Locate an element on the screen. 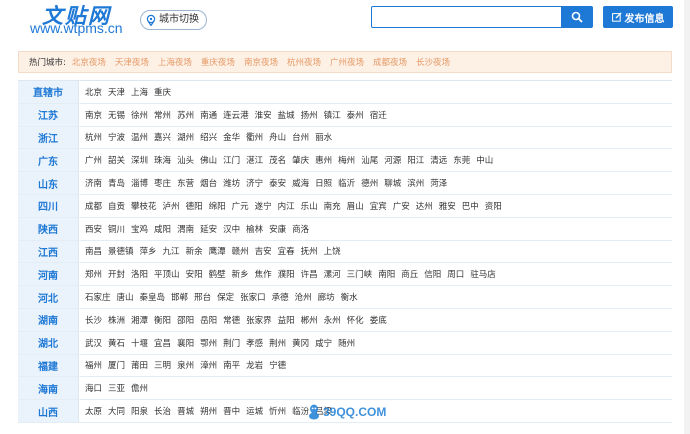 This screenshot has width=690, height=434. province-name: 直辖市 is located at coordinates (48, 92).